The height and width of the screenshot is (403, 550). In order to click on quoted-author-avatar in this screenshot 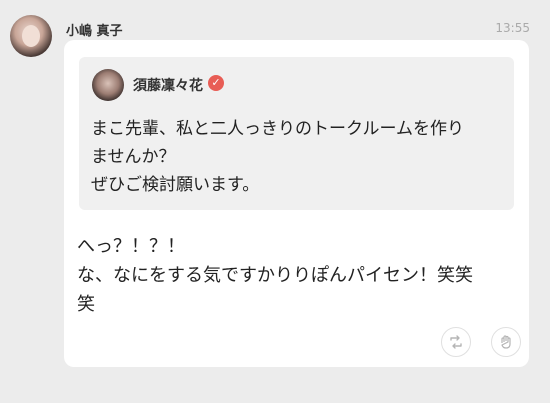, I will do `click(108, 85)`.